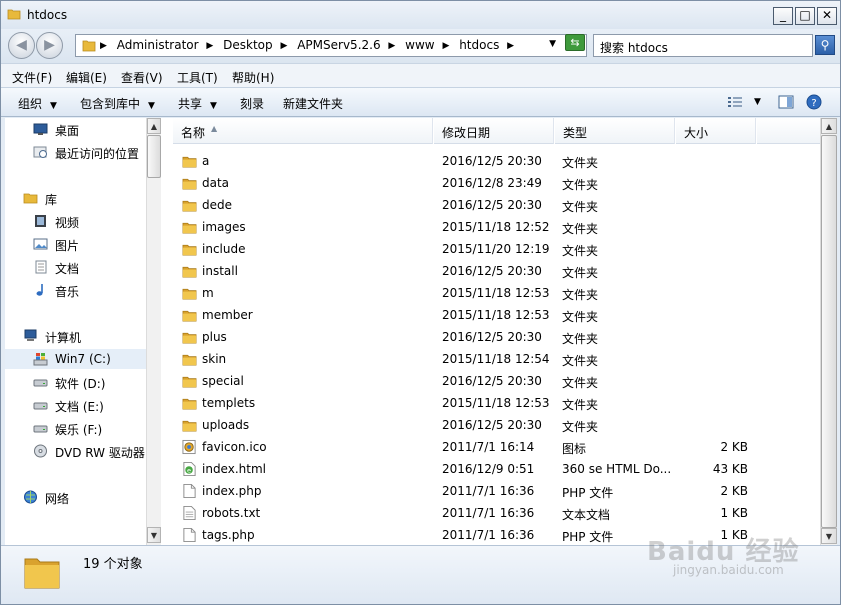 The height and width of the screenshot is (605, 841). I want to click on include-in-library-button: 包含到库中 ▼, so click(117, 103).